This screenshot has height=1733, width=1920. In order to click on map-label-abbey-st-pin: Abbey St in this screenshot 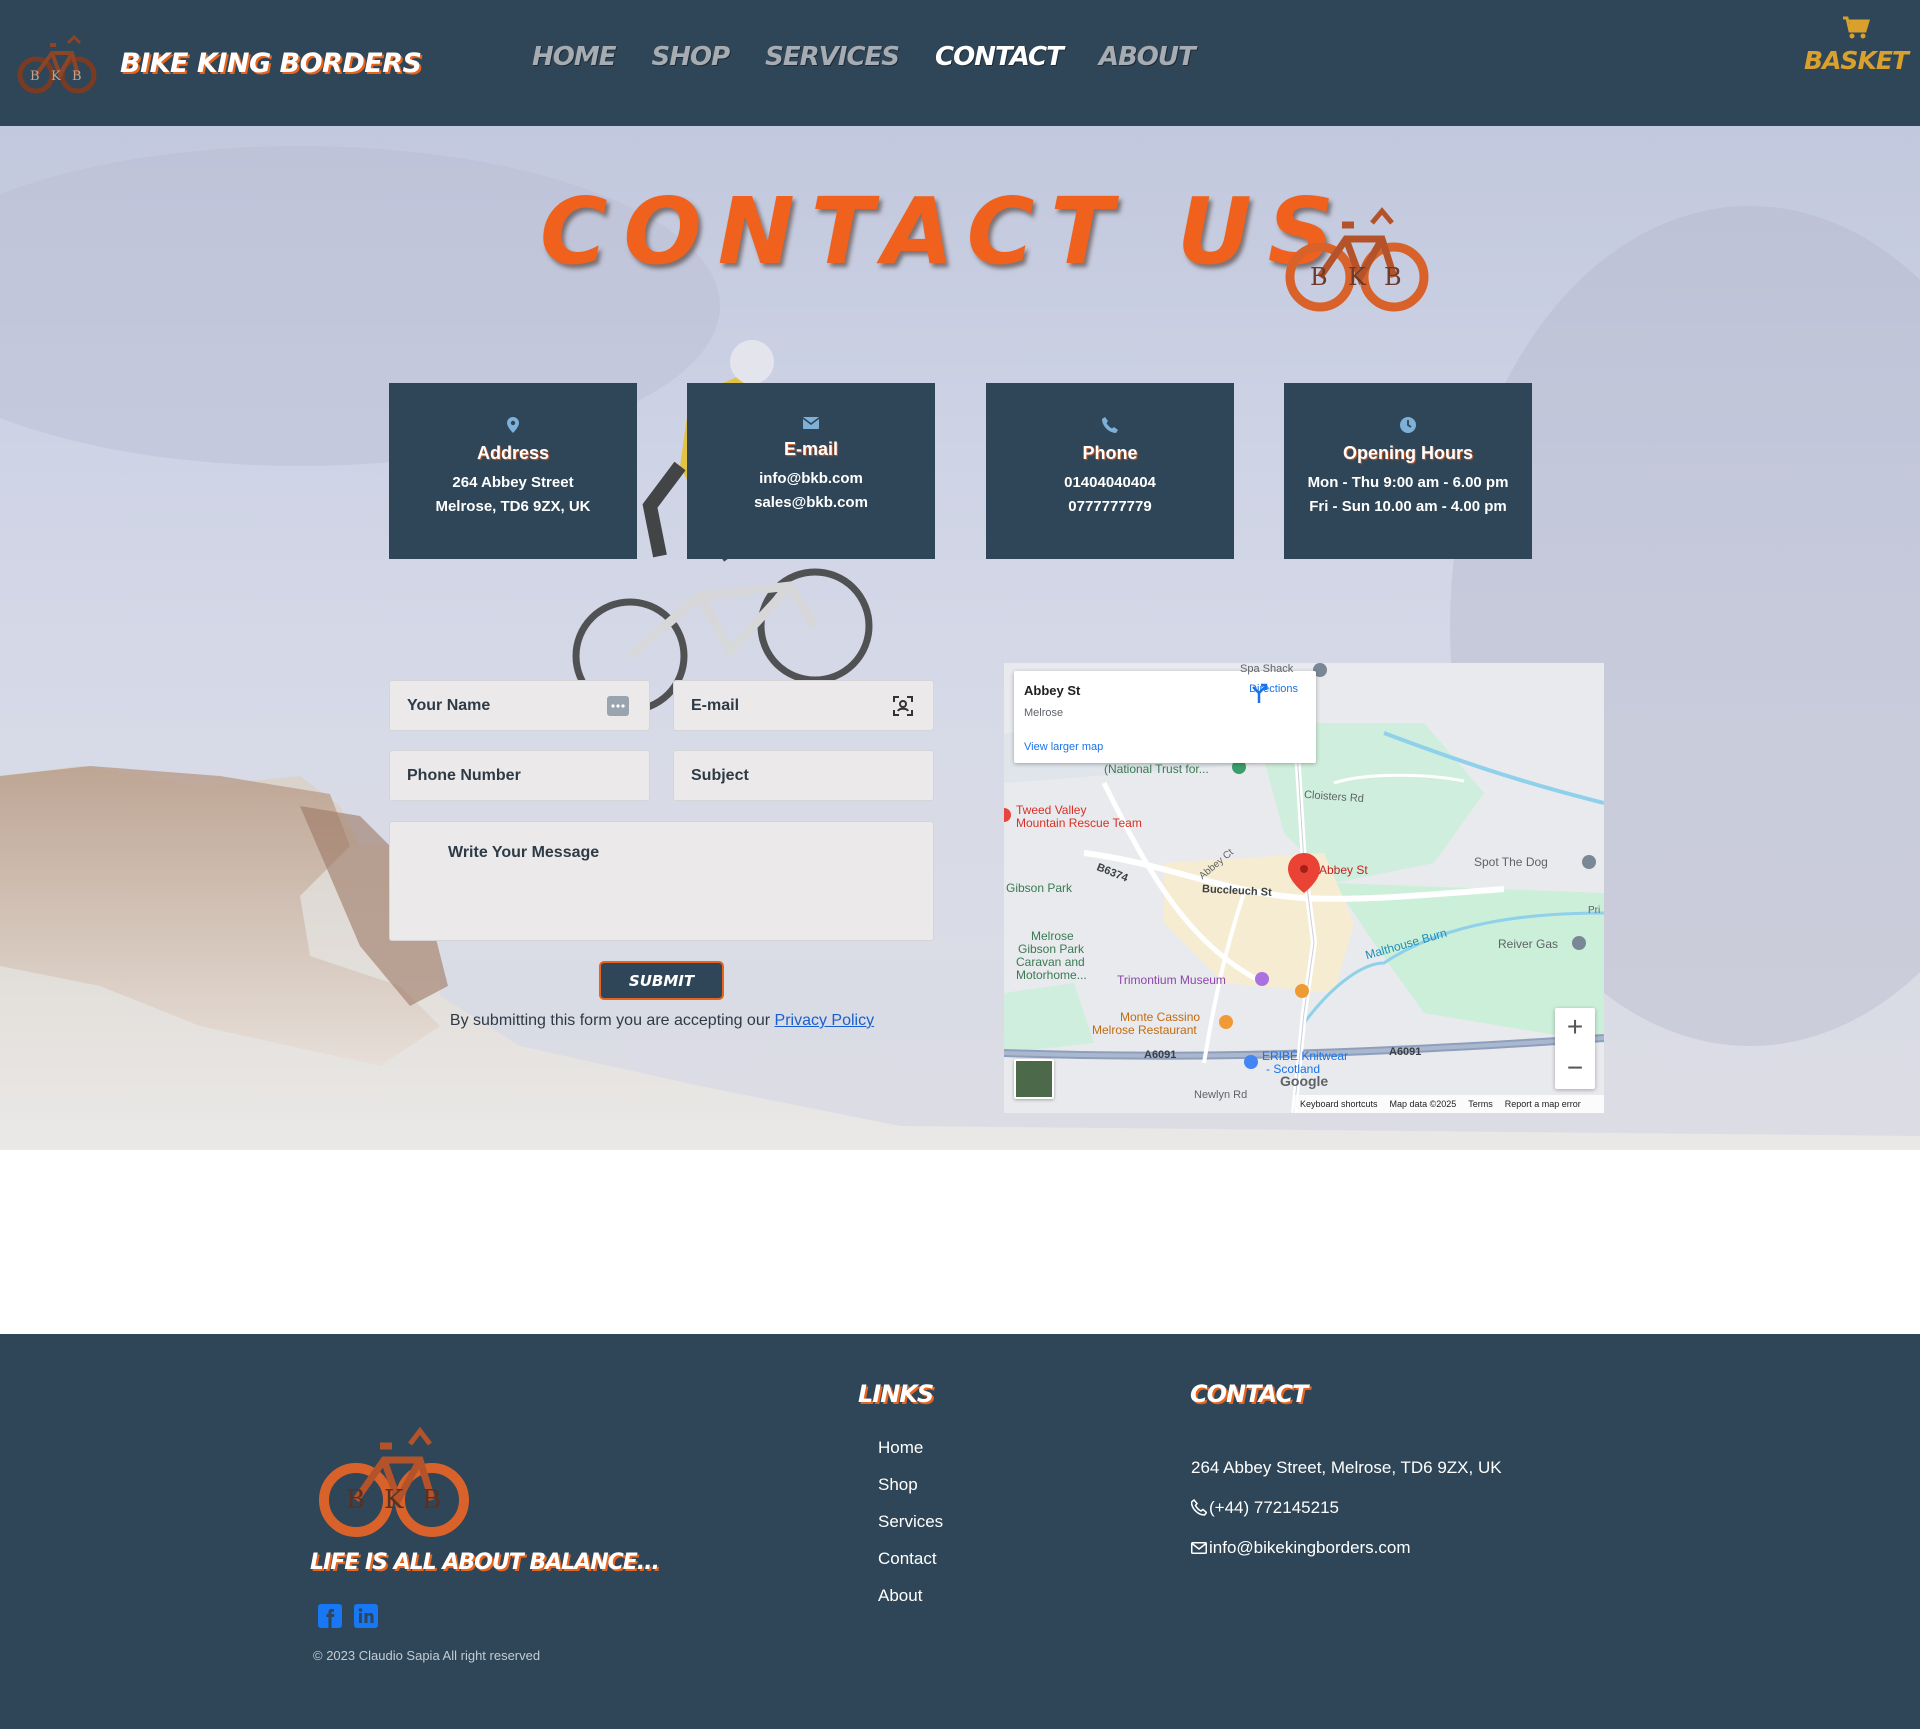, I will do `click(1343, 870)`.